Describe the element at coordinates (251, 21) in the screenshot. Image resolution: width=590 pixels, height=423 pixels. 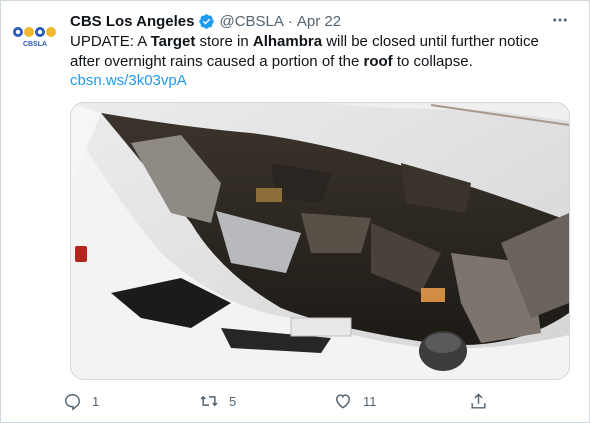
I see `author-handle: @CBSLA` at that location.